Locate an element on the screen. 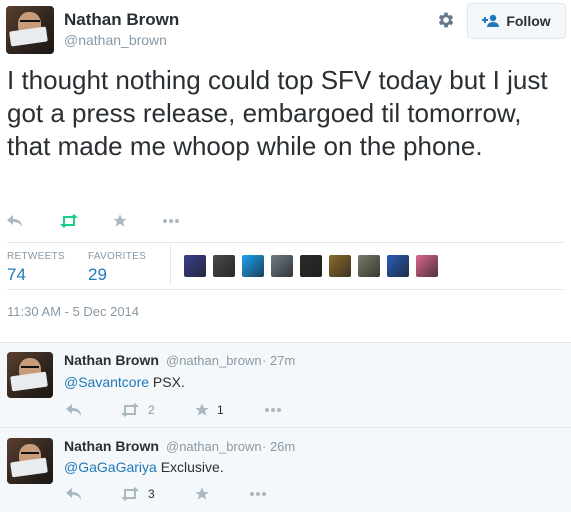 The width and height of the screenshot is (571, 512). retweets-label: RETWEETS is located at coordinates (36, 256).